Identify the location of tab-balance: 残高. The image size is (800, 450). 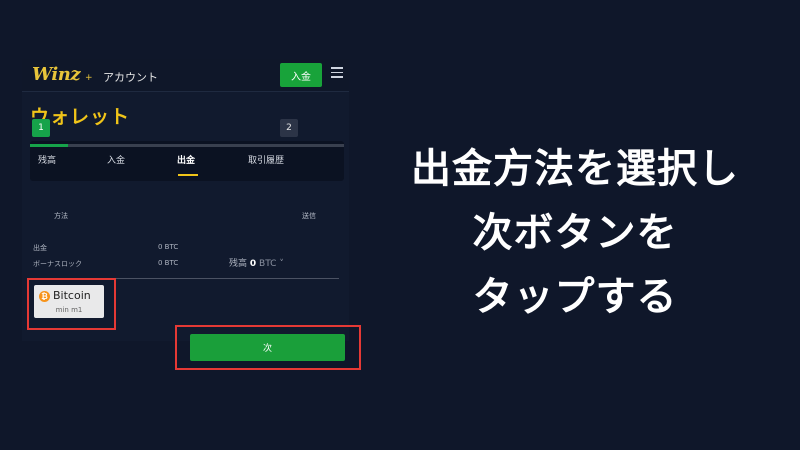
(47, 159).